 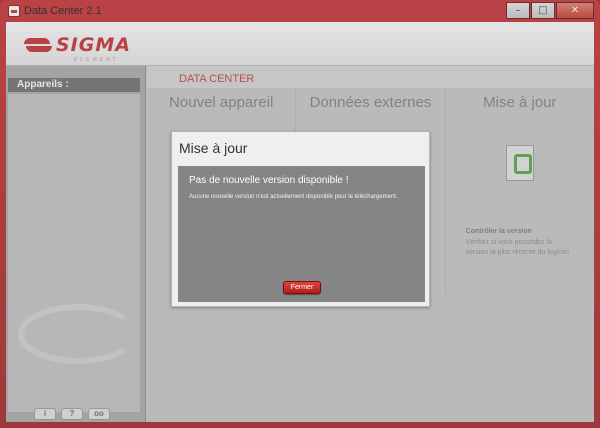 What do you see at coordinates (302, 287) in the screenshot?
I see `fermer-button: Fermer` at bounding box center [302, 287].